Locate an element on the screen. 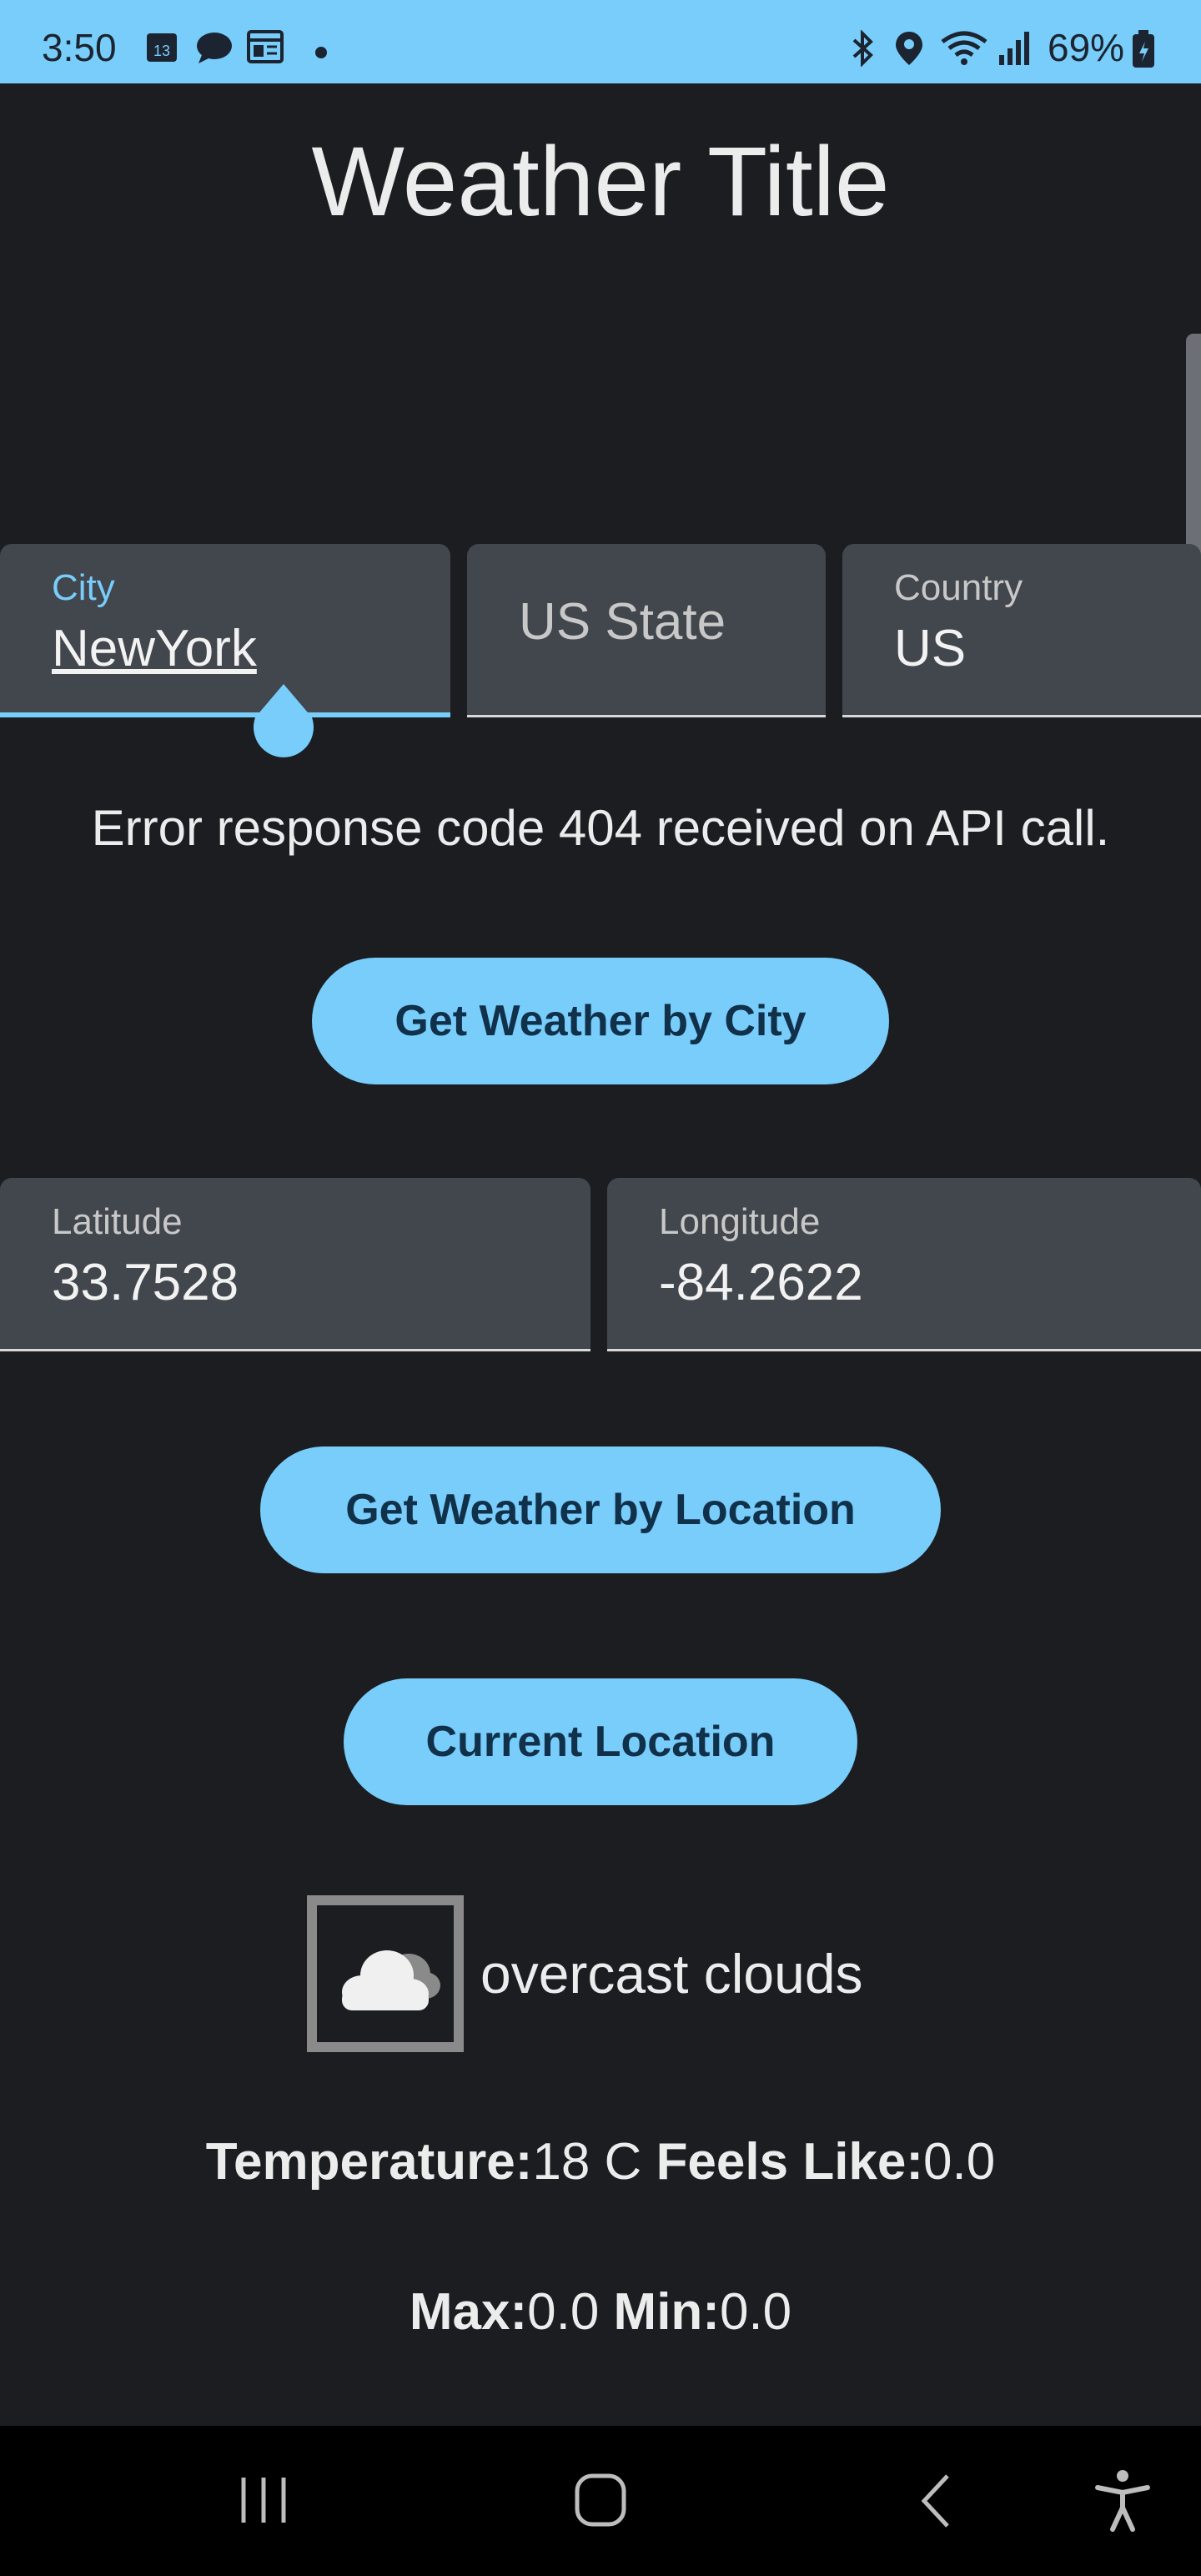 The width and height of the screenshot is (1201, 2576). svg-text: 13 is located at coordinates (161, 51).